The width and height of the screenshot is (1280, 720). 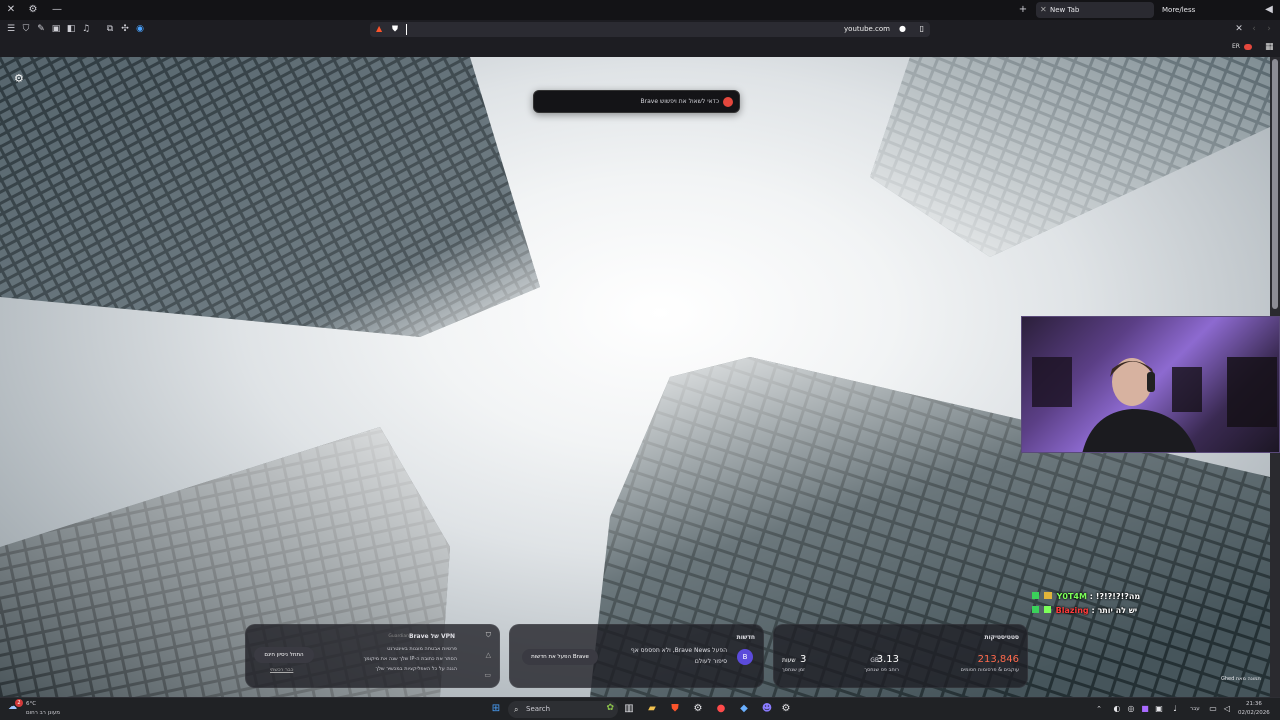 I want to click on chat-message: Blazing : יש לה יותר, so click(x=1084, y=610).